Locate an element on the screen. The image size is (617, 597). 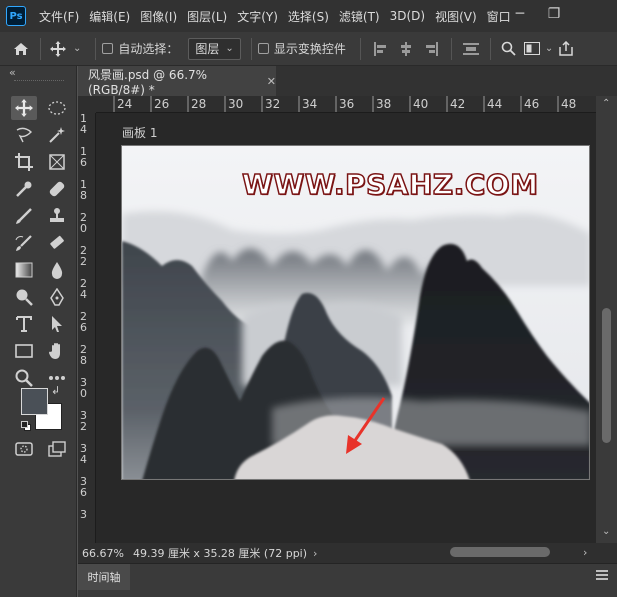
home-icon is located at coordinates (21, 49).